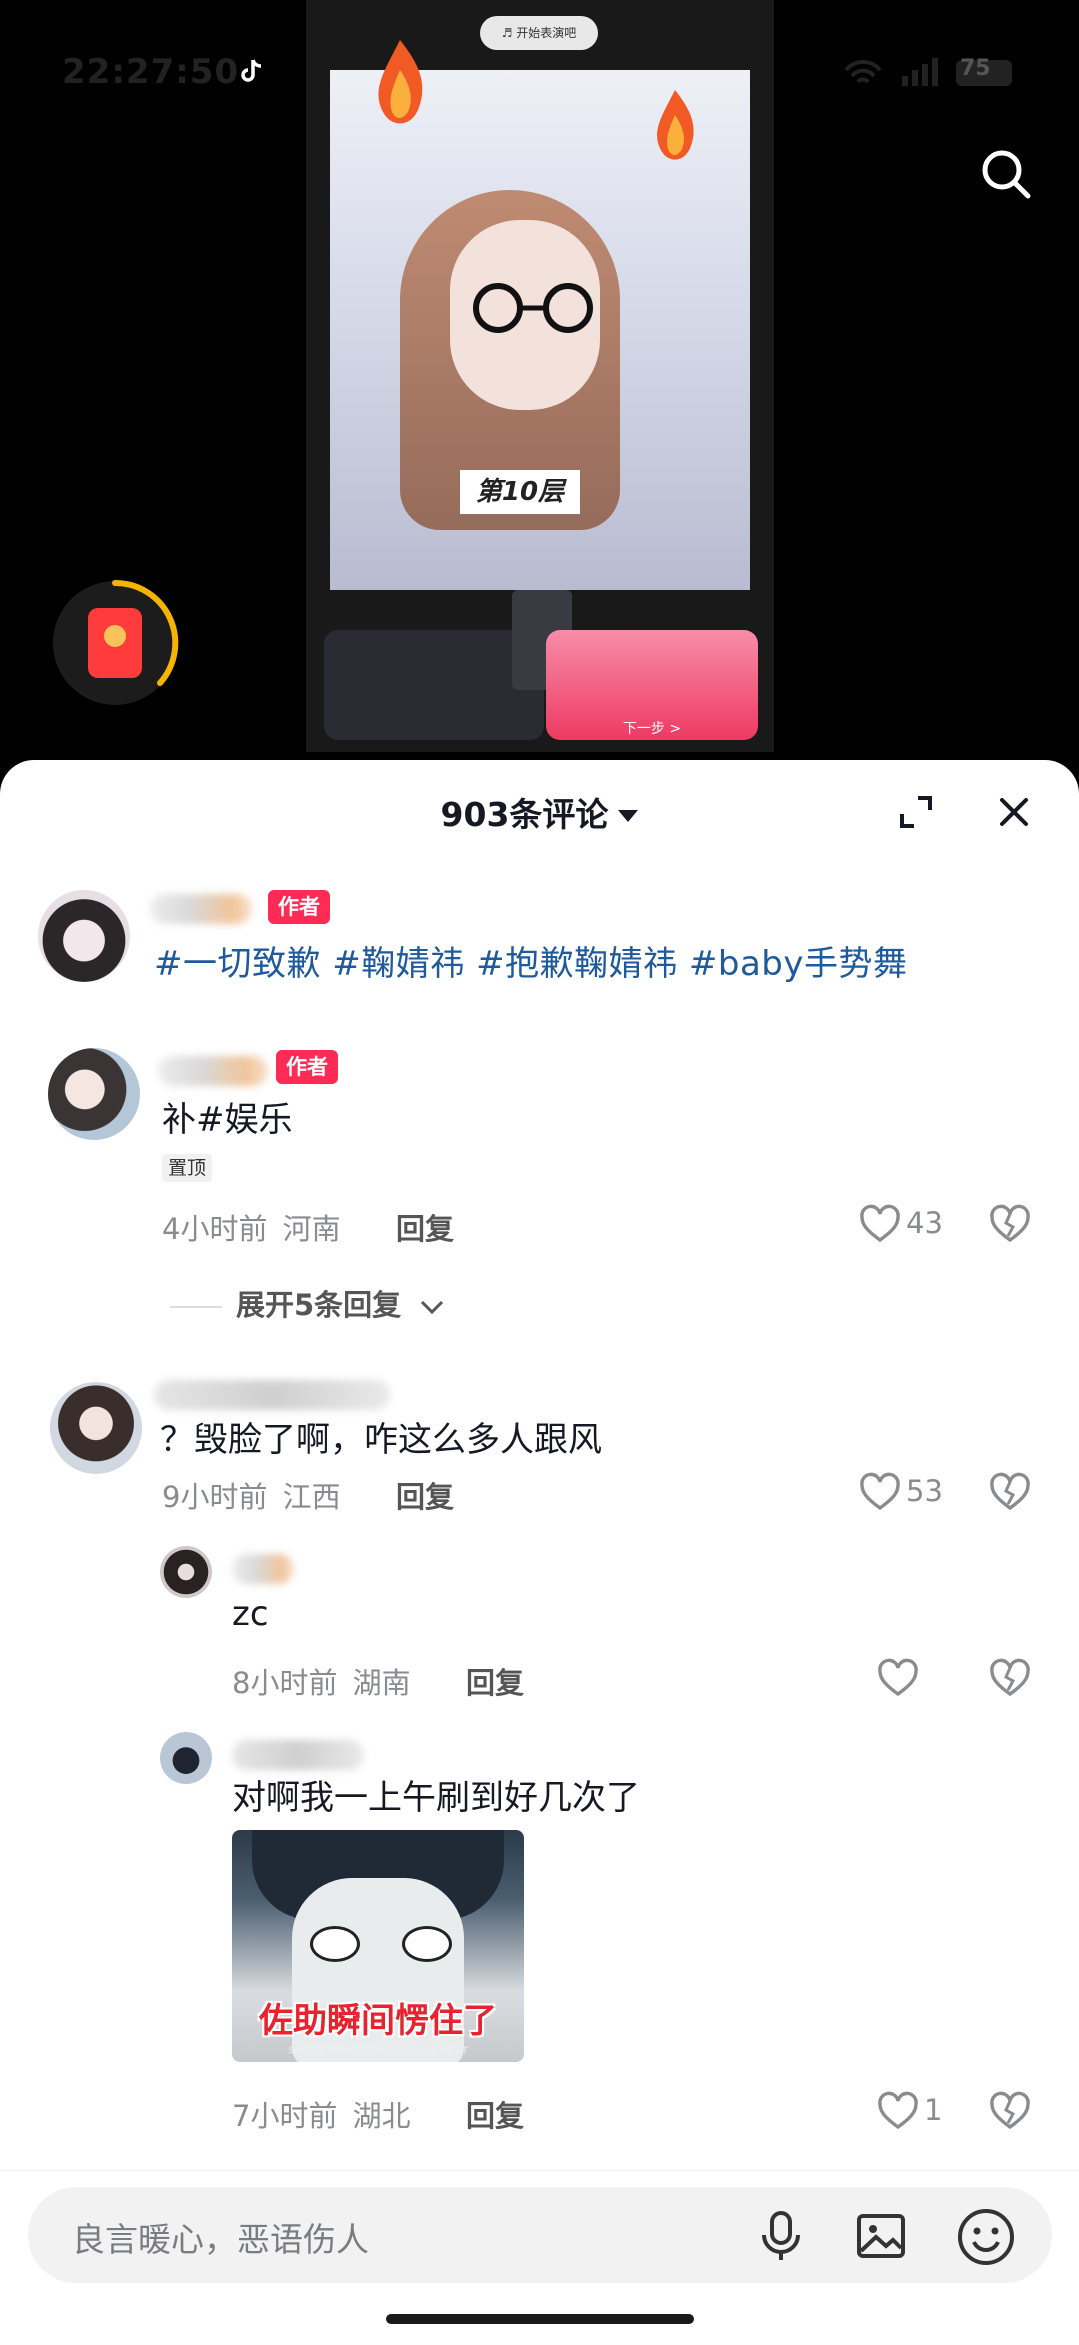 The width and height of the screenshot is (1079, 2345). I want to click on comment-item: 作者 #一切致歉 #鞠婧祎 #抱歉鞠婧祎 #baby手势舞, so click(539, 945).